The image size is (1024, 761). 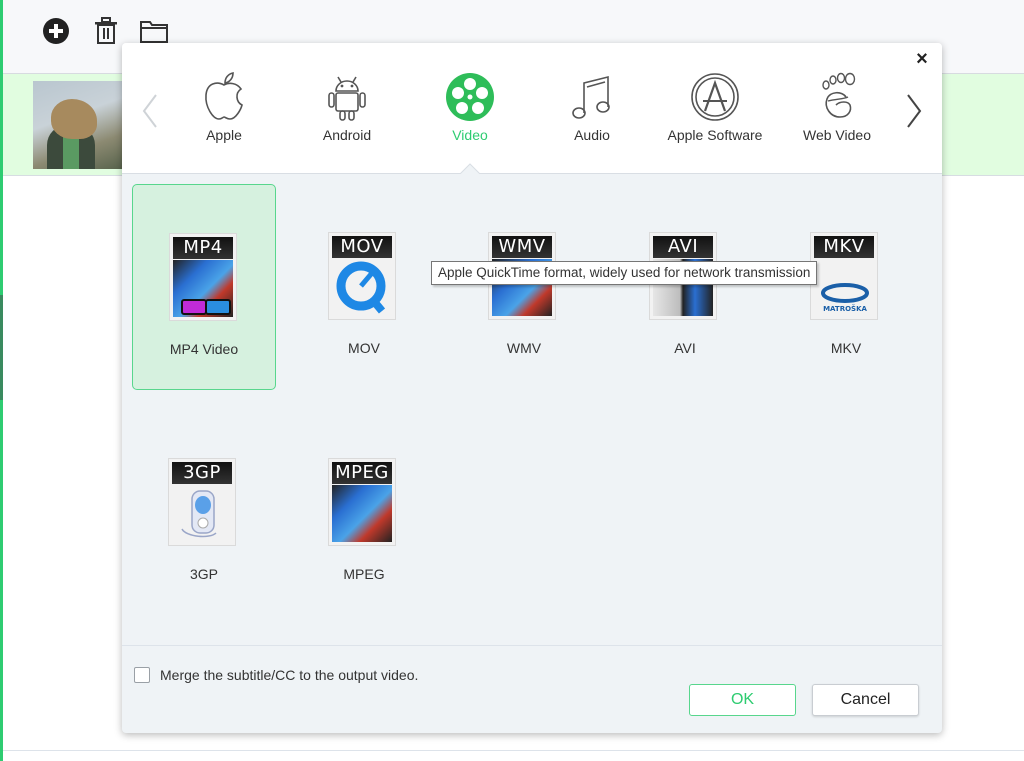 What do you see at coordinates (362, 502) in the screenshot?
I see `mpeg-file-icon: MPEG` at bounding box center [362, 502].